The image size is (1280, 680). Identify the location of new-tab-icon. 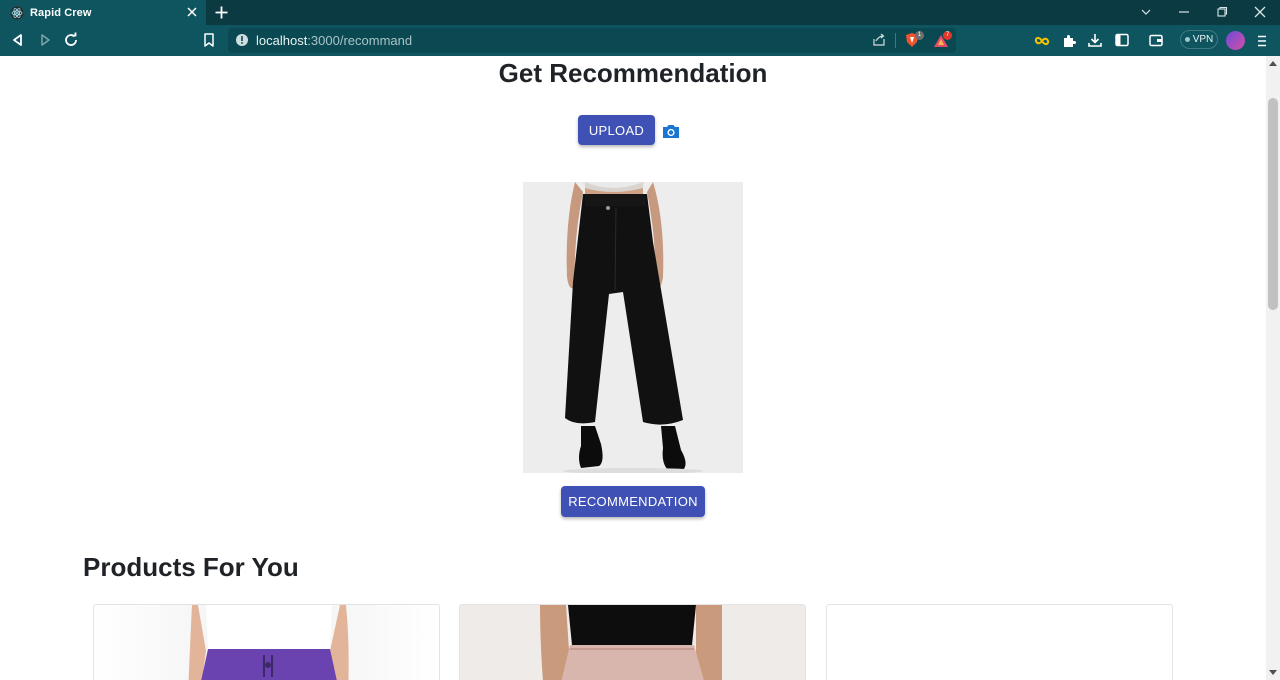
(221, 12).